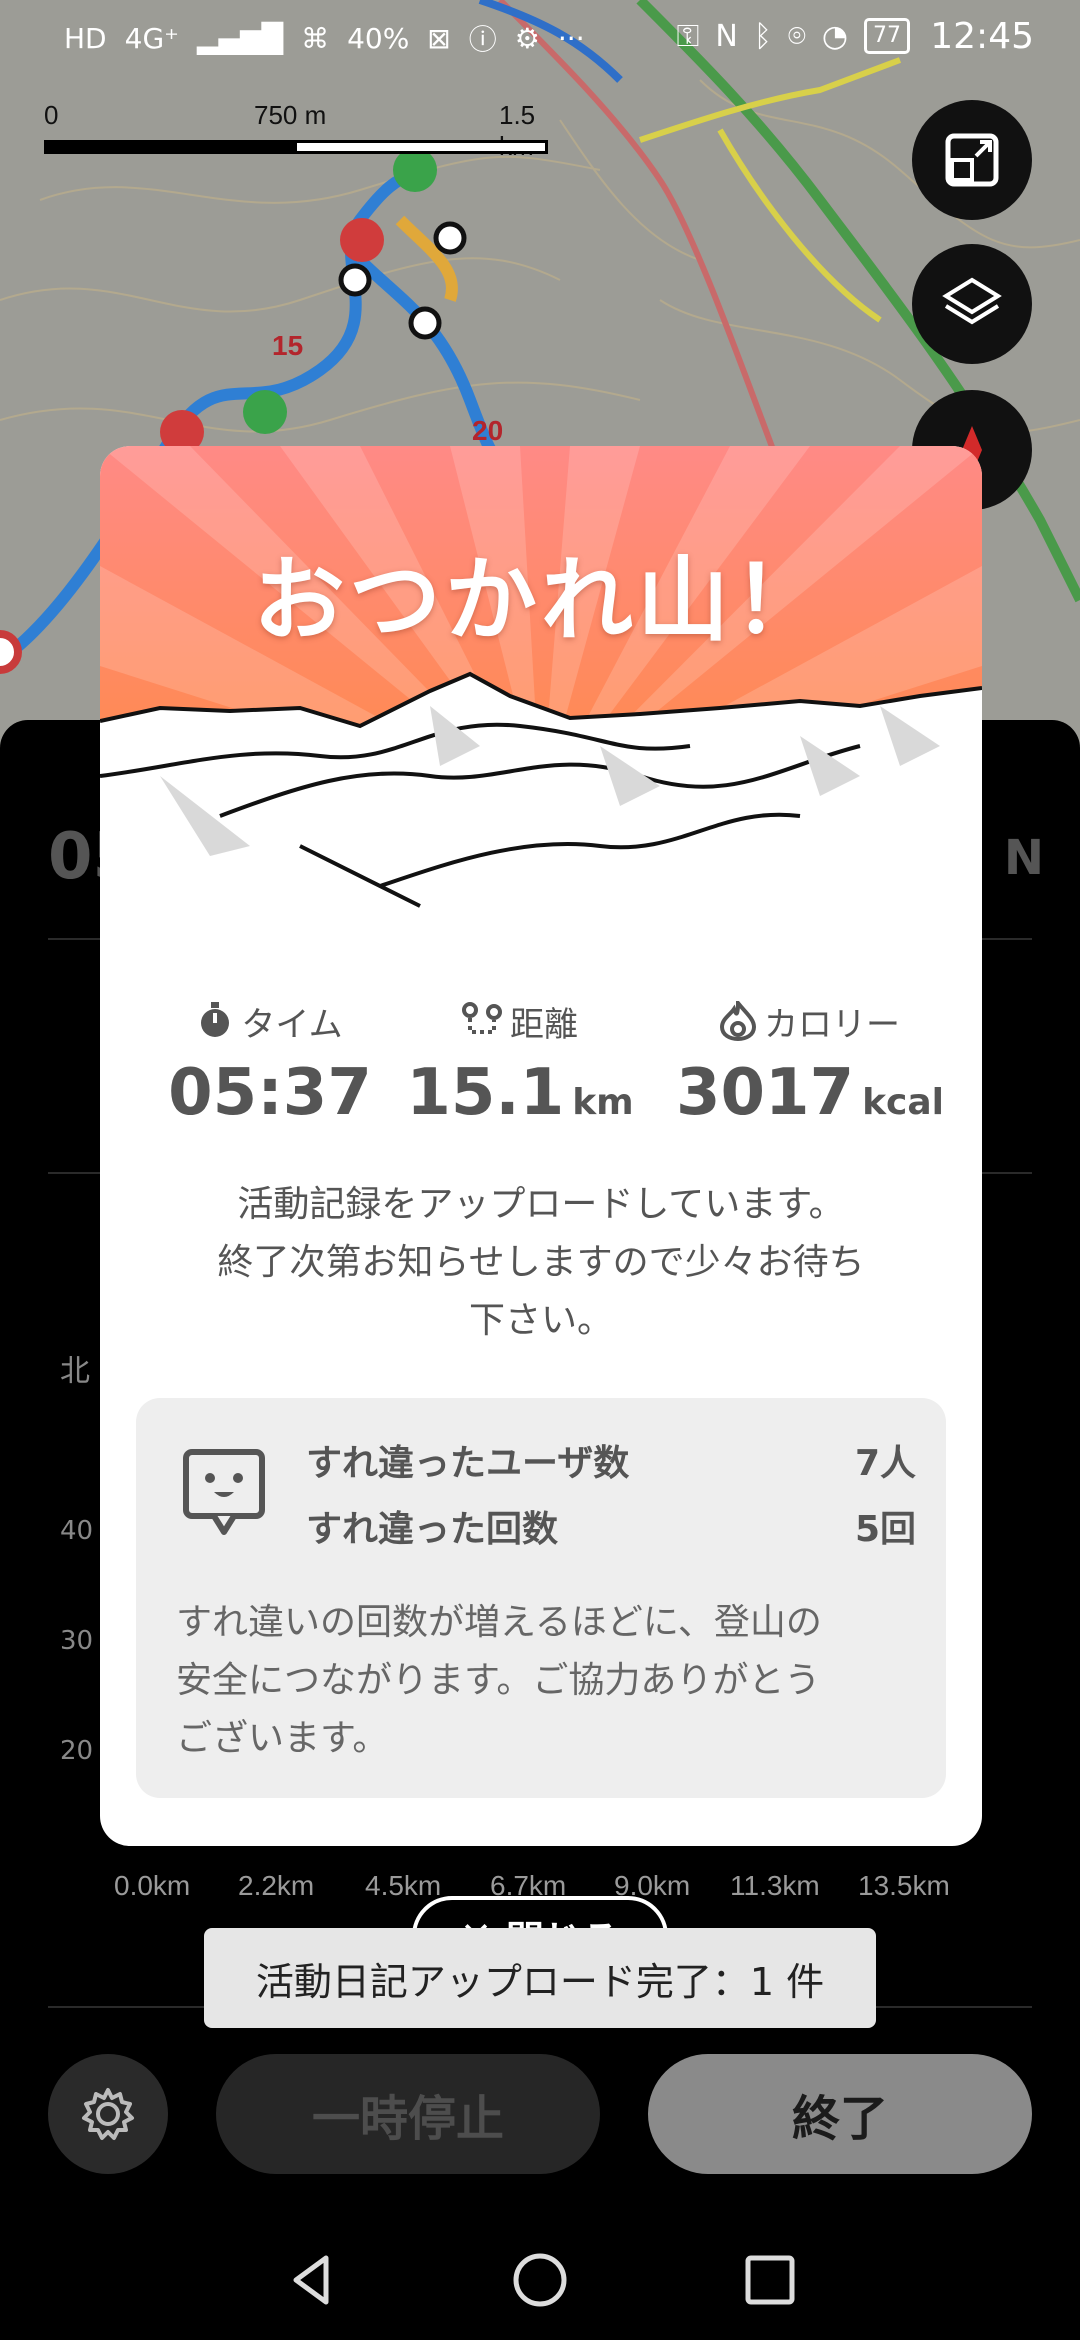 Image resolution: width=1080 pixels, height=2340 pixels. What do you see at coordinates (85, 38) in the screenshot?
I see `hd-icon: HD` at bounding box center [85, 38].